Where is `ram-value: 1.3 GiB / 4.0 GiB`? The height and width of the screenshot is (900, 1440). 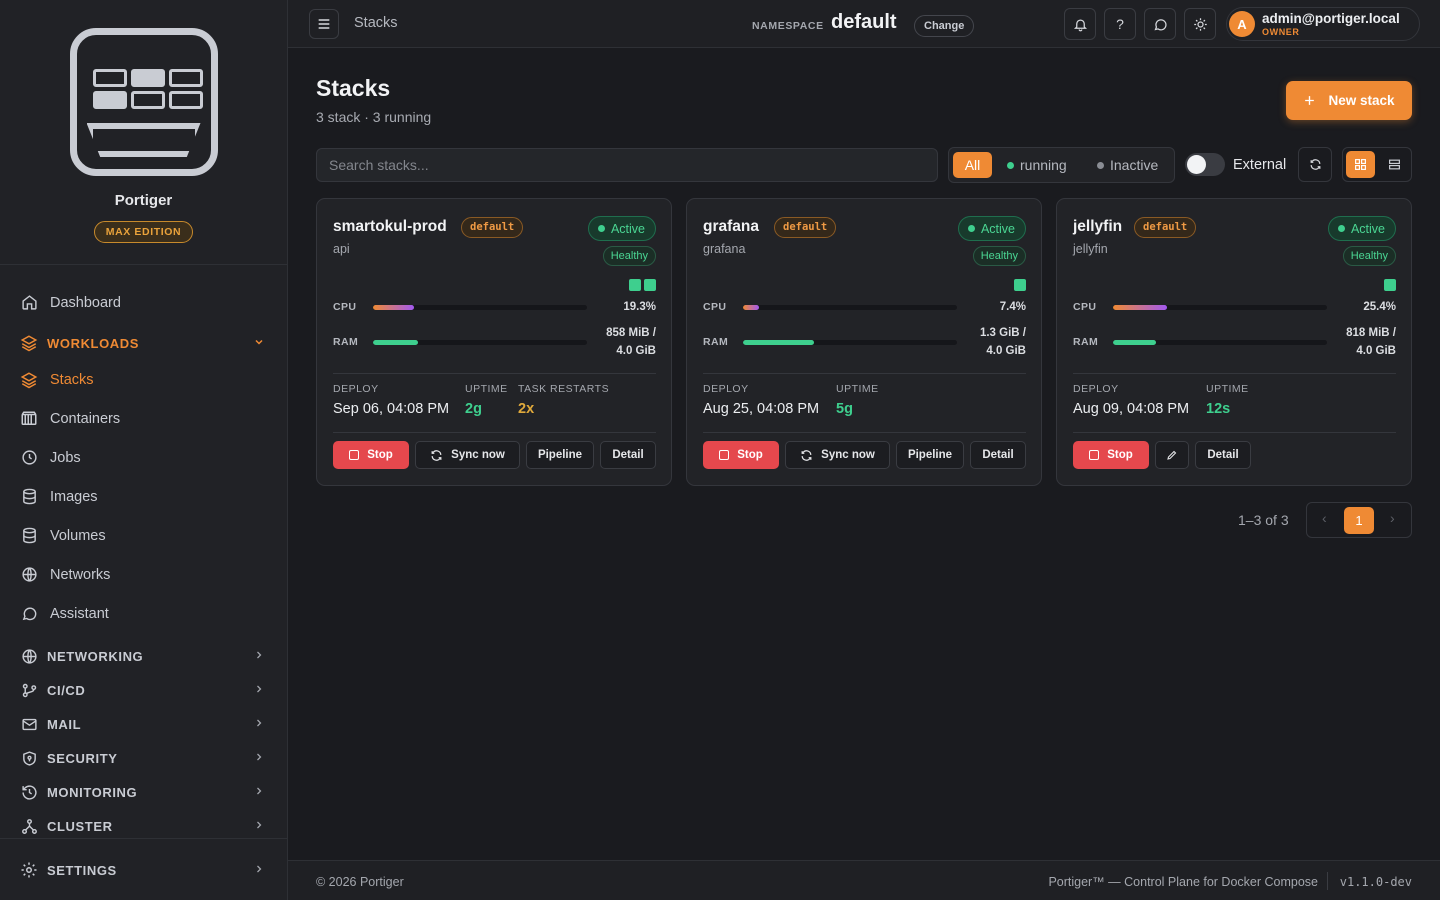
ram-value: 1.3 GiB / 4.0 GiB is located at coordinates (1003, 342).